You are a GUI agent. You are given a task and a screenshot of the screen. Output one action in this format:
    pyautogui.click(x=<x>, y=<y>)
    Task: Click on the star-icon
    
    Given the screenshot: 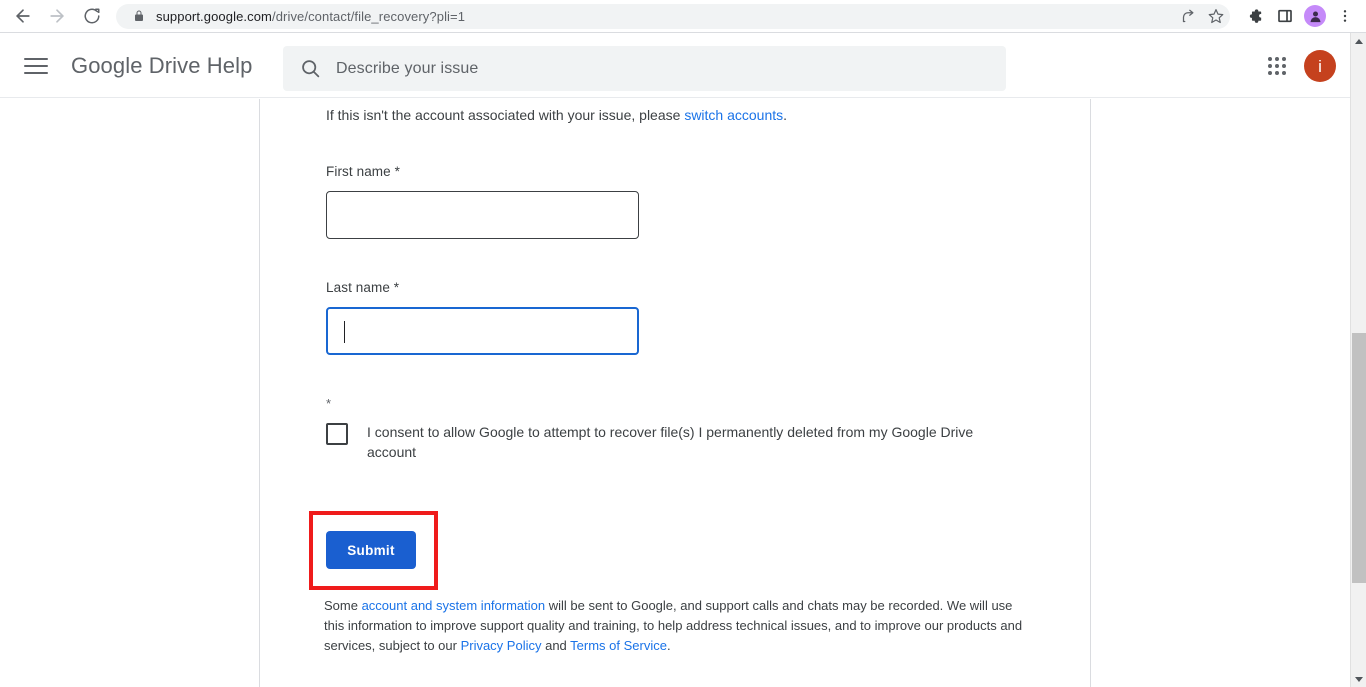 What is the action you would take?
    pyautogui.click(x=1215, y=16)
    